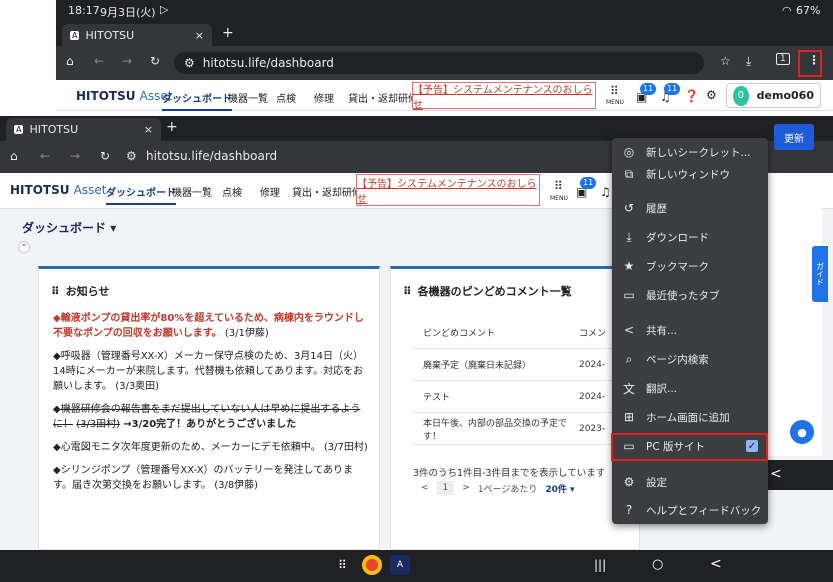 The image size is (833, 582). I want to click on menu-item-add-to-home: ⊞ ホーム画面に追加, so click(690, 417).